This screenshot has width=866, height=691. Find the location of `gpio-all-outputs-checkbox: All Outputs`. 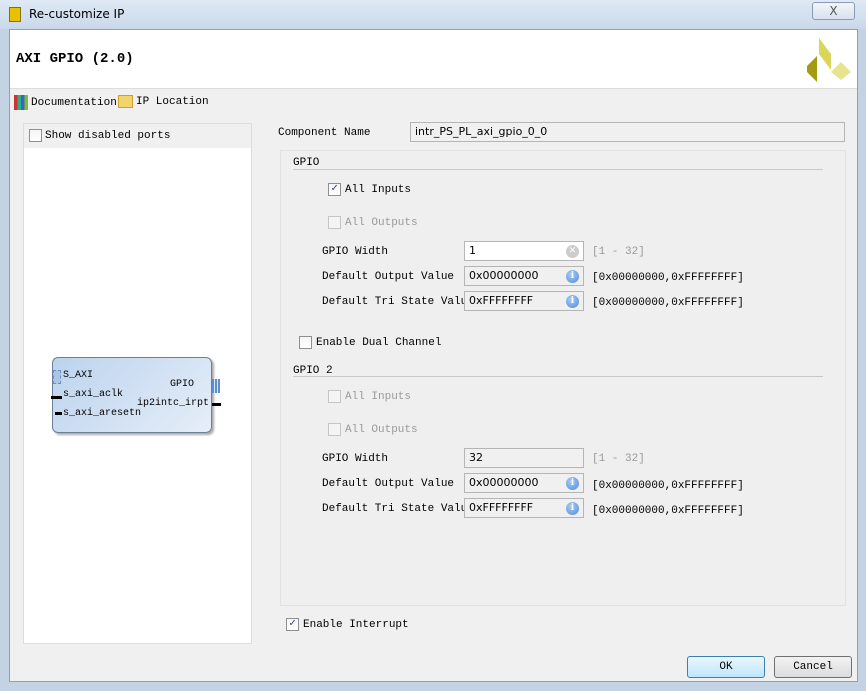

gpio-all-outputs-checkbox: All Outputs is located at coordinates (373, 222).